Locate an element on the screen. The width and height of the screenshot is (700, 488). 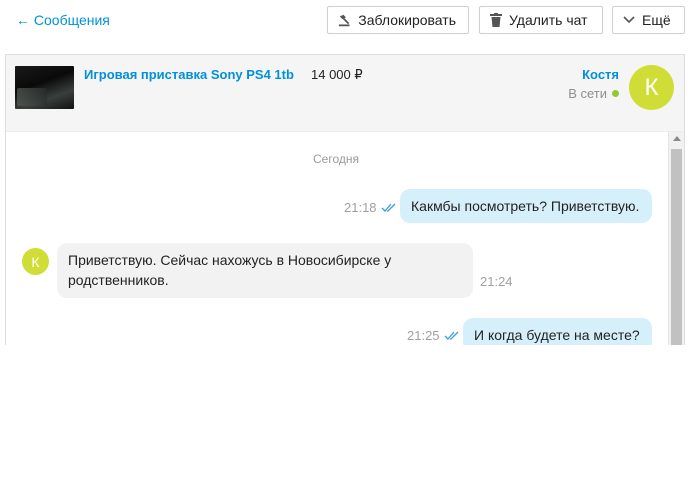
delete-chat-label: Удалить чат is located at coordinates (548, 20).